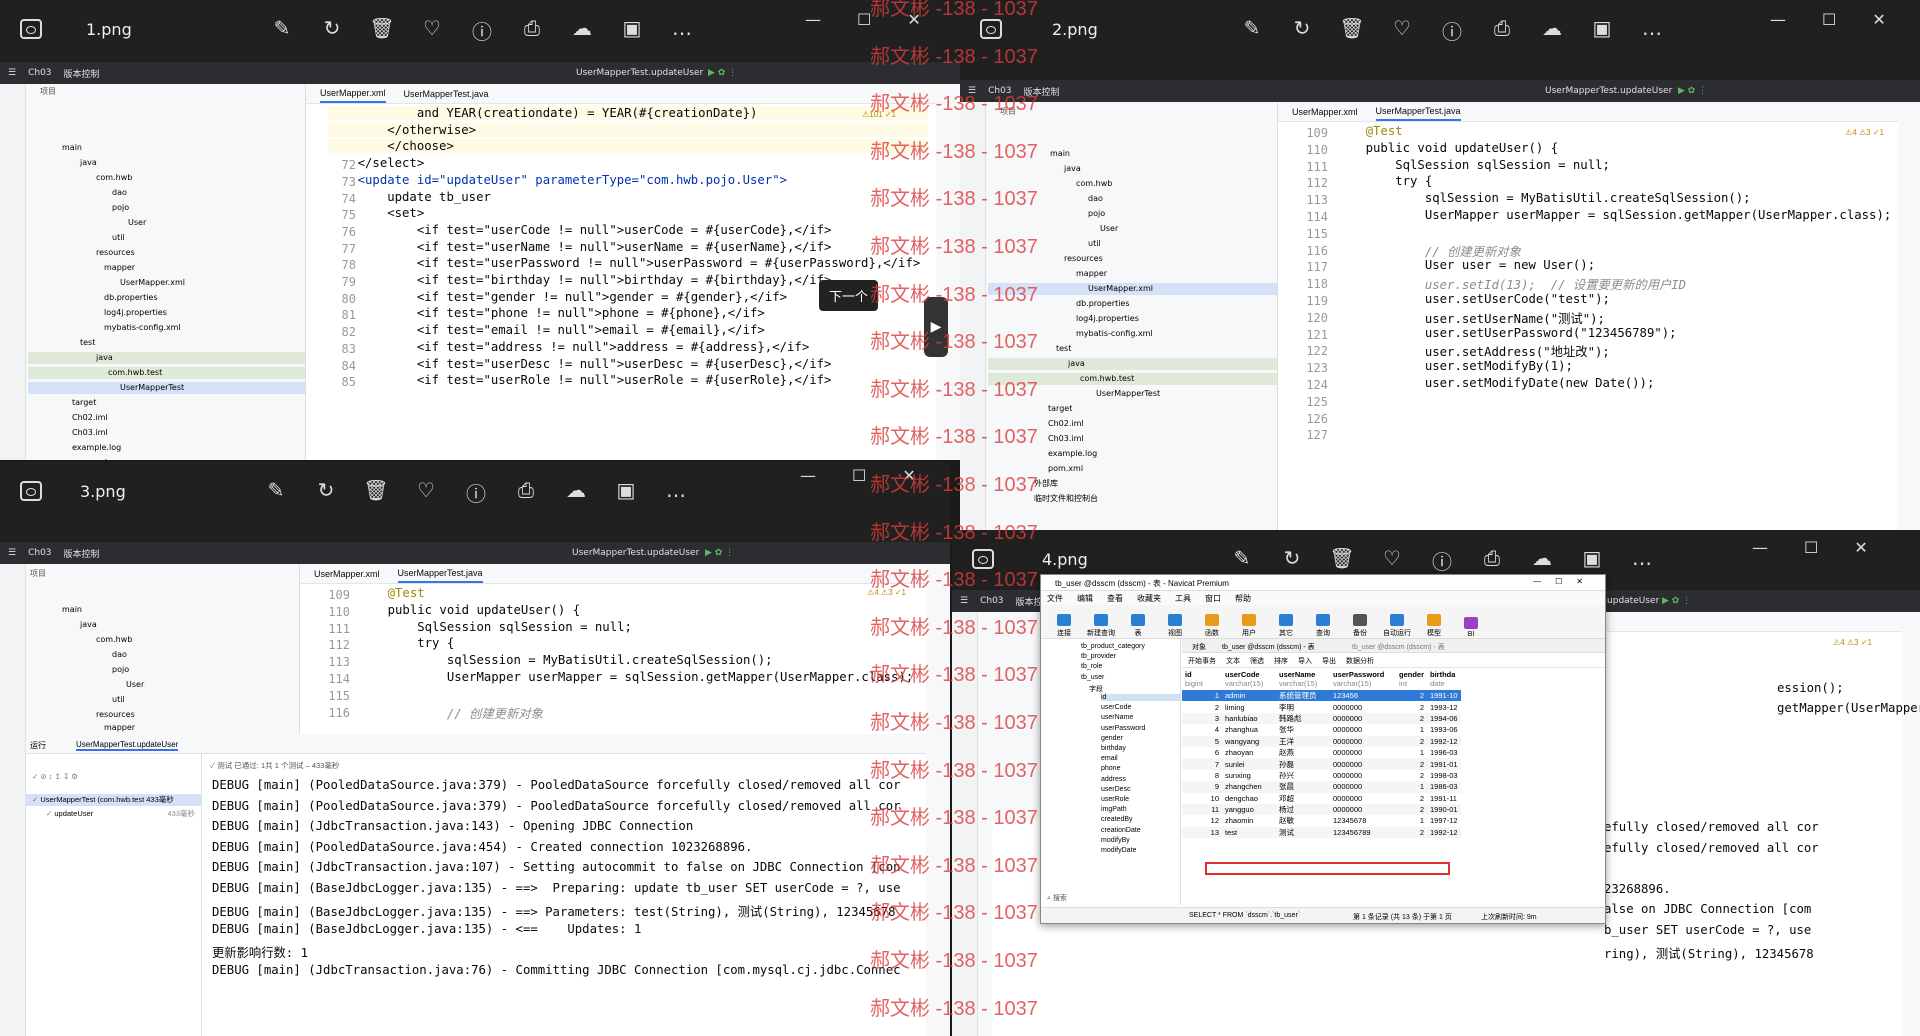  Describe the element at coordinates (1303, 718) in the screenshot. I see `table-cell: 韩路彪` at that location.